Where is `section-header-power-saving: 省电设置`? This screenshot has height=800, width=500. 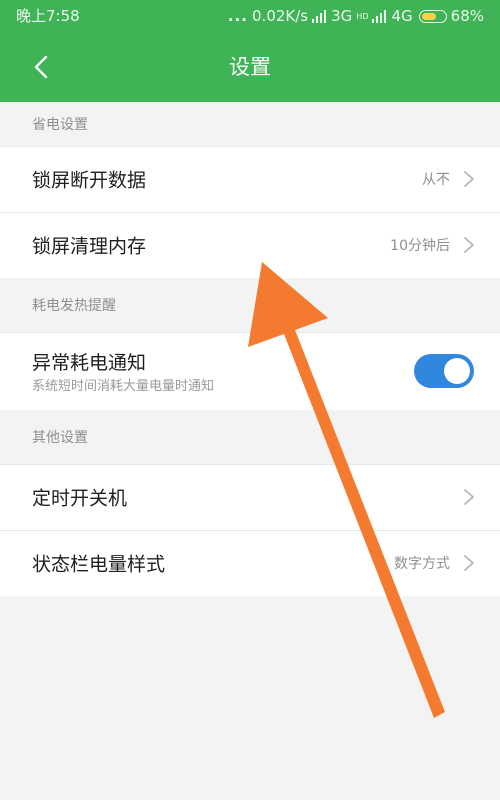 section-header-power-saving: 省电设置 is located at coordinates (250, 124).